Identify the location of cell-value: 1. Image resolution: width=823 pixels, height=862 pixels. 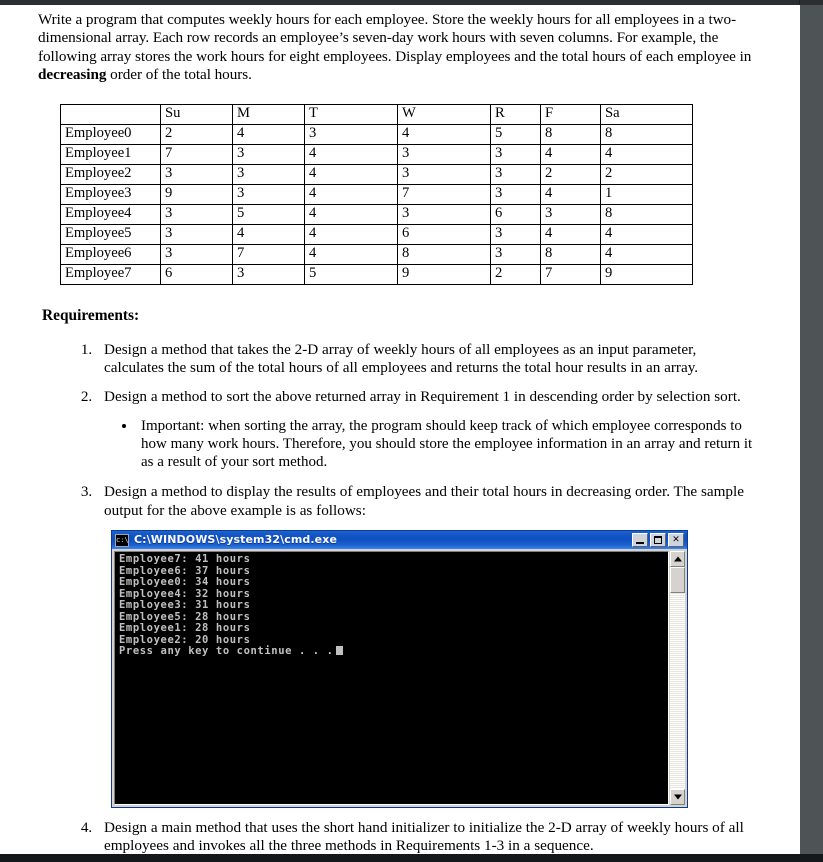
(646, 194).